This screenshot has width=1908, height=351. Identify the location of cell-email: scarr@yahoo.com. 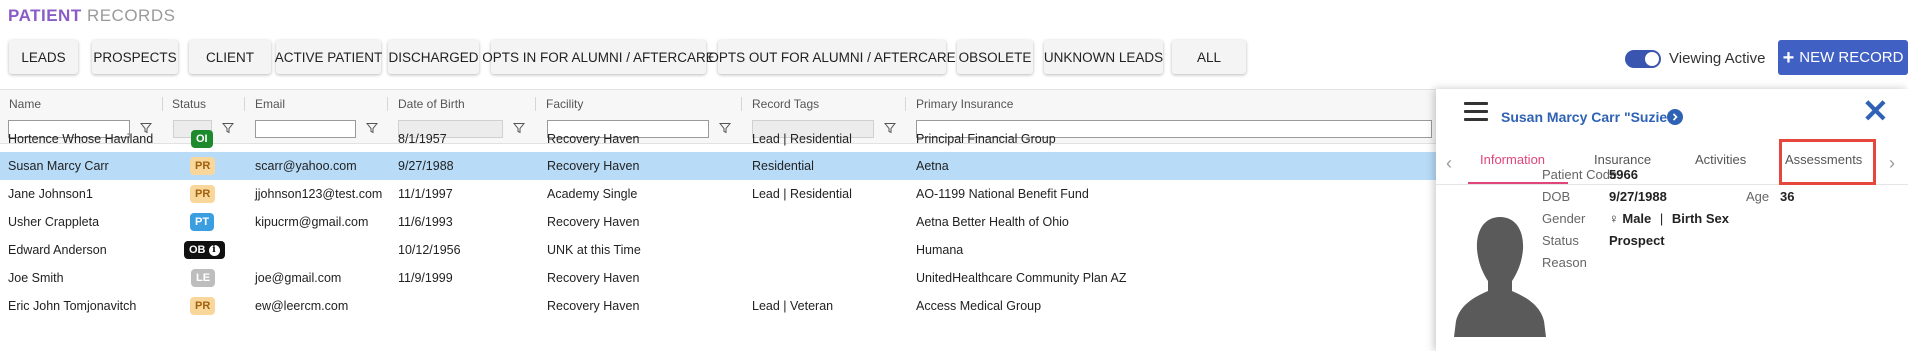
(306, 166).